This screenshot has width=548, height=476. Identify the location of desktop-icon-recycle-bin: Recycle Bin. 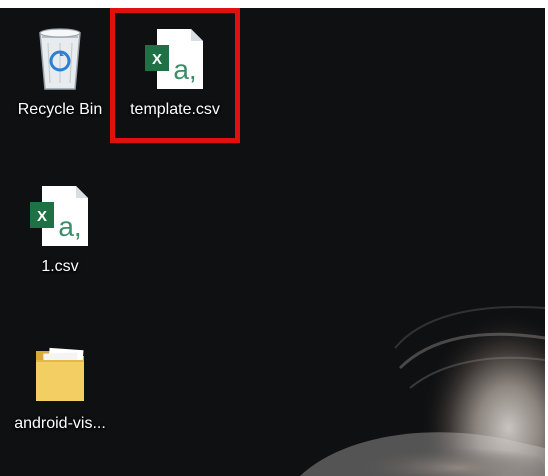
(60, 69).